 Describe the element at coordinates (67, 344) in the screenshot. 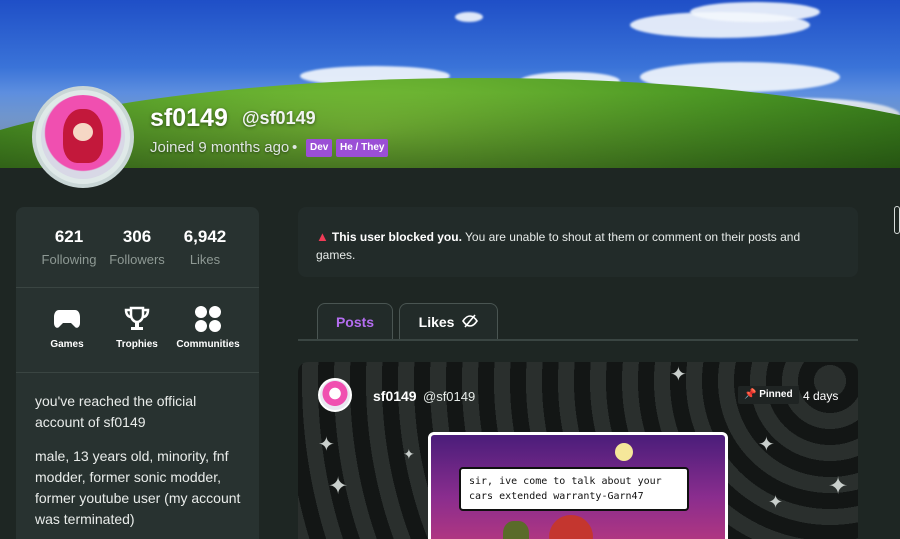

I see `nav-label: Games` at that location.